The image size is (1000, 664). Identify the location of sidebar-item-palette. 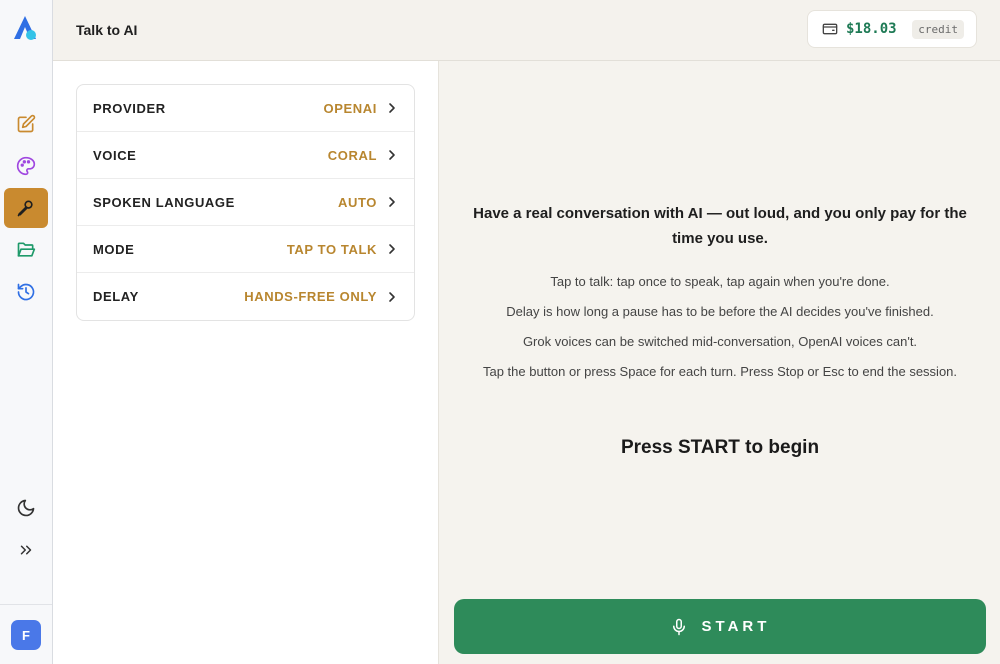
(26, 166).